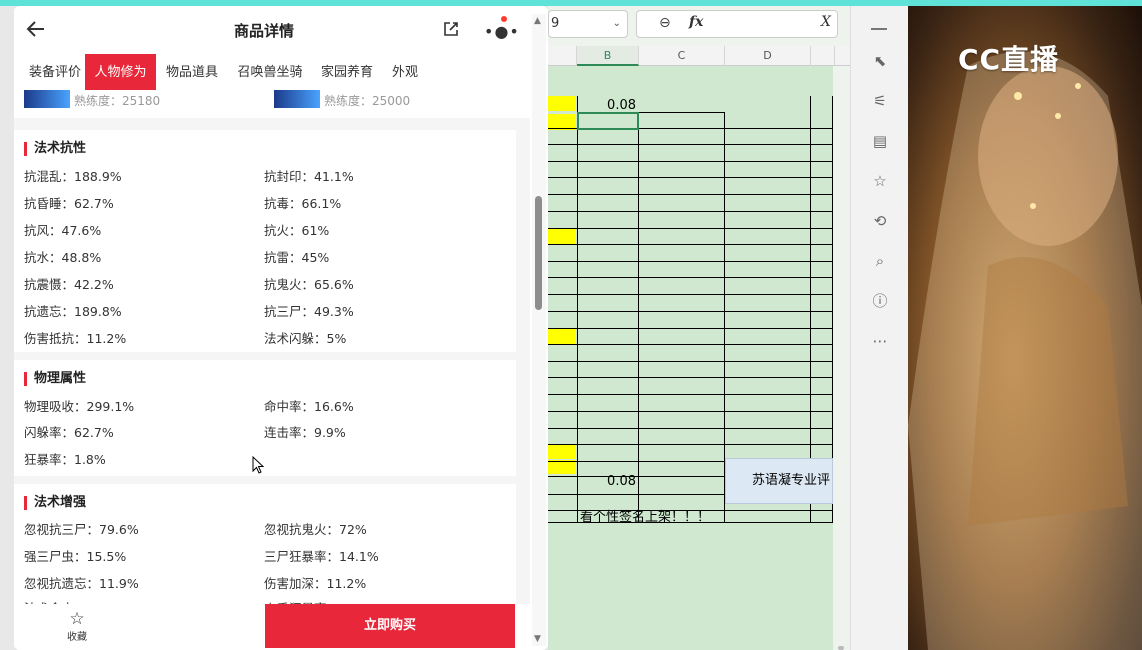 Image resolution: width=1142 pixels, height=650 pixels. Describe the element at coordinates (880, 141) in the screenshot. I see `layout-icon: ▤` at that location.